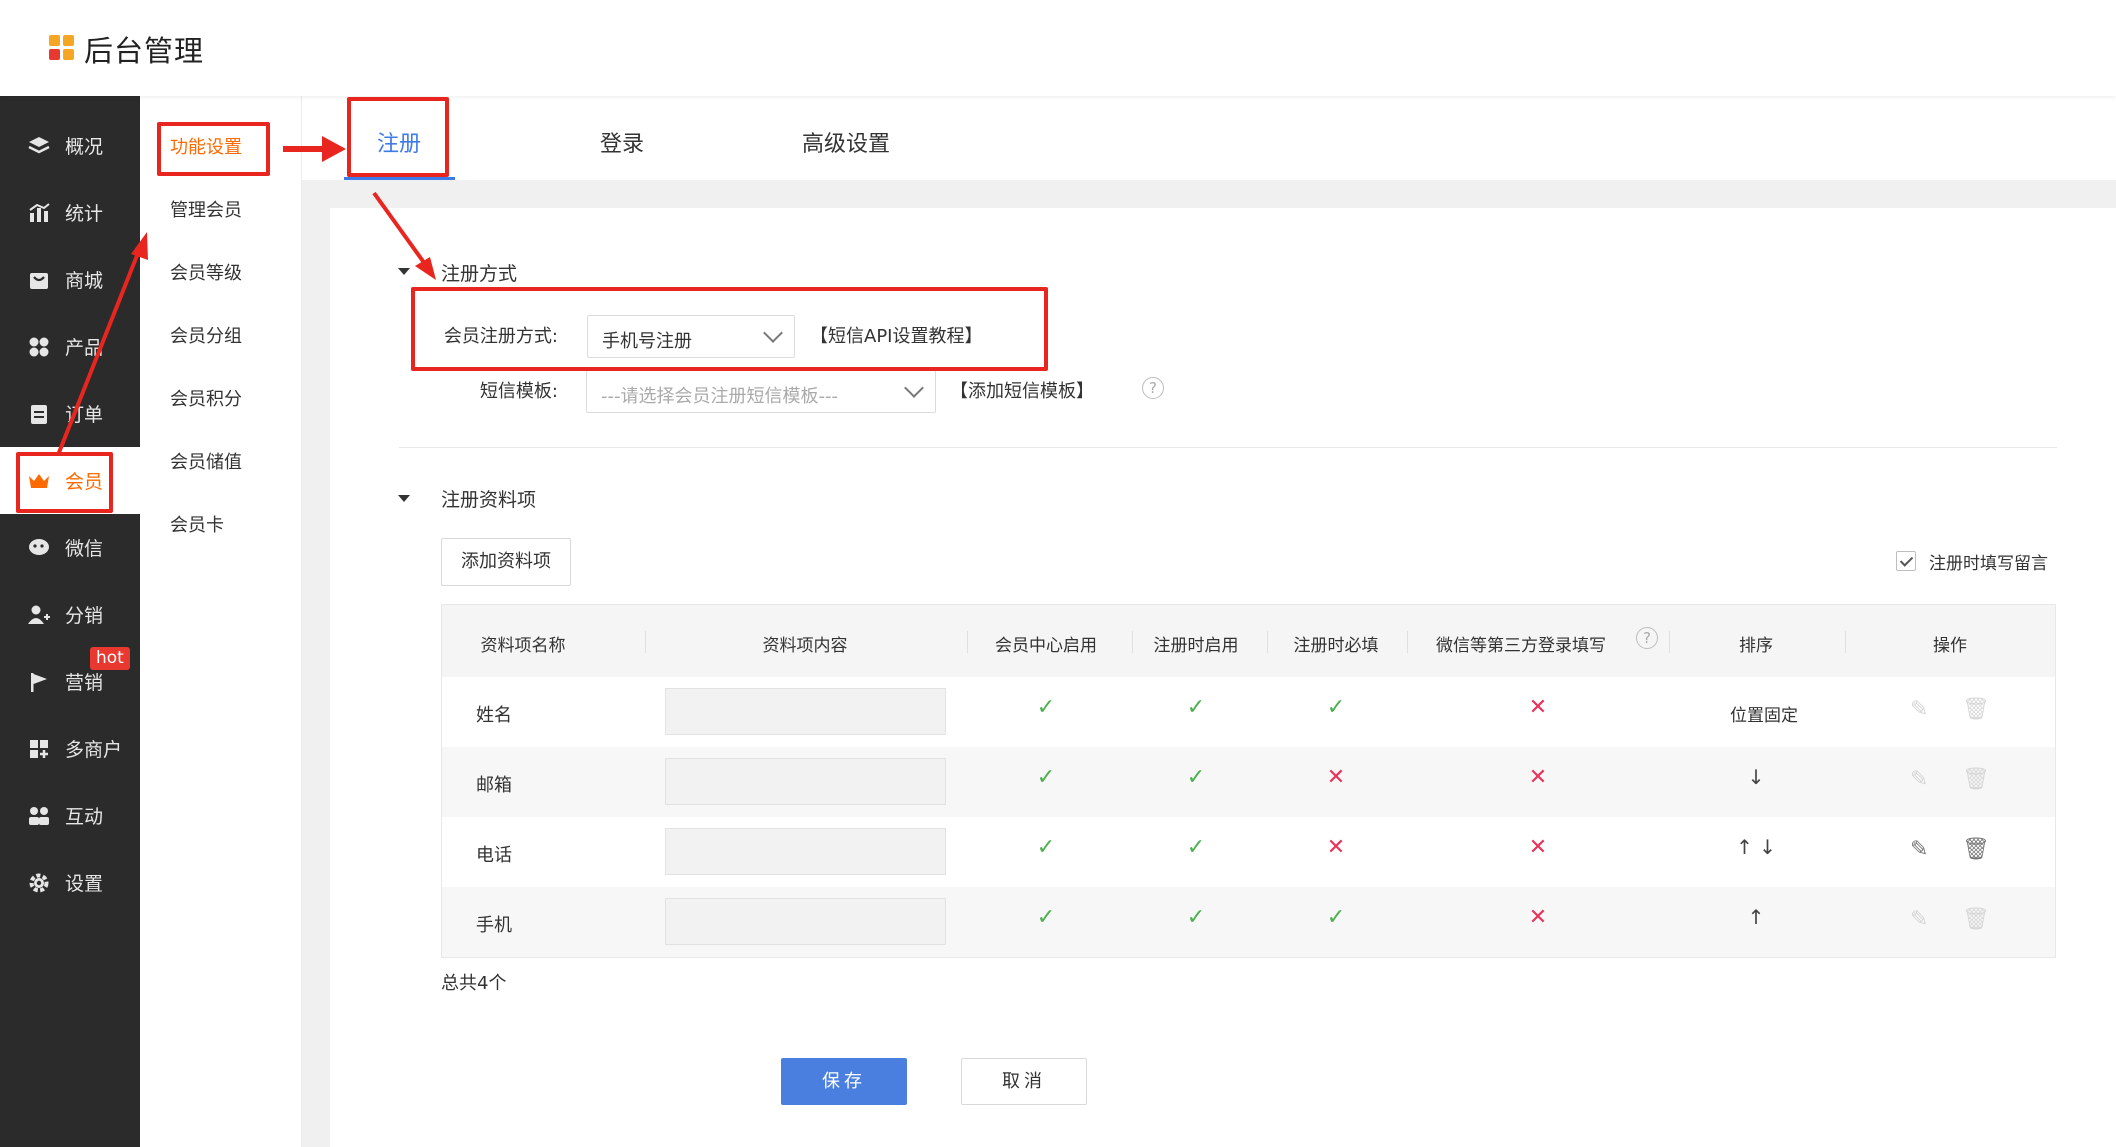 The width and height of the screenshot is (2116, 1147). I want to click on submenu-item-member-points: 会员积分, so click(206, 398).